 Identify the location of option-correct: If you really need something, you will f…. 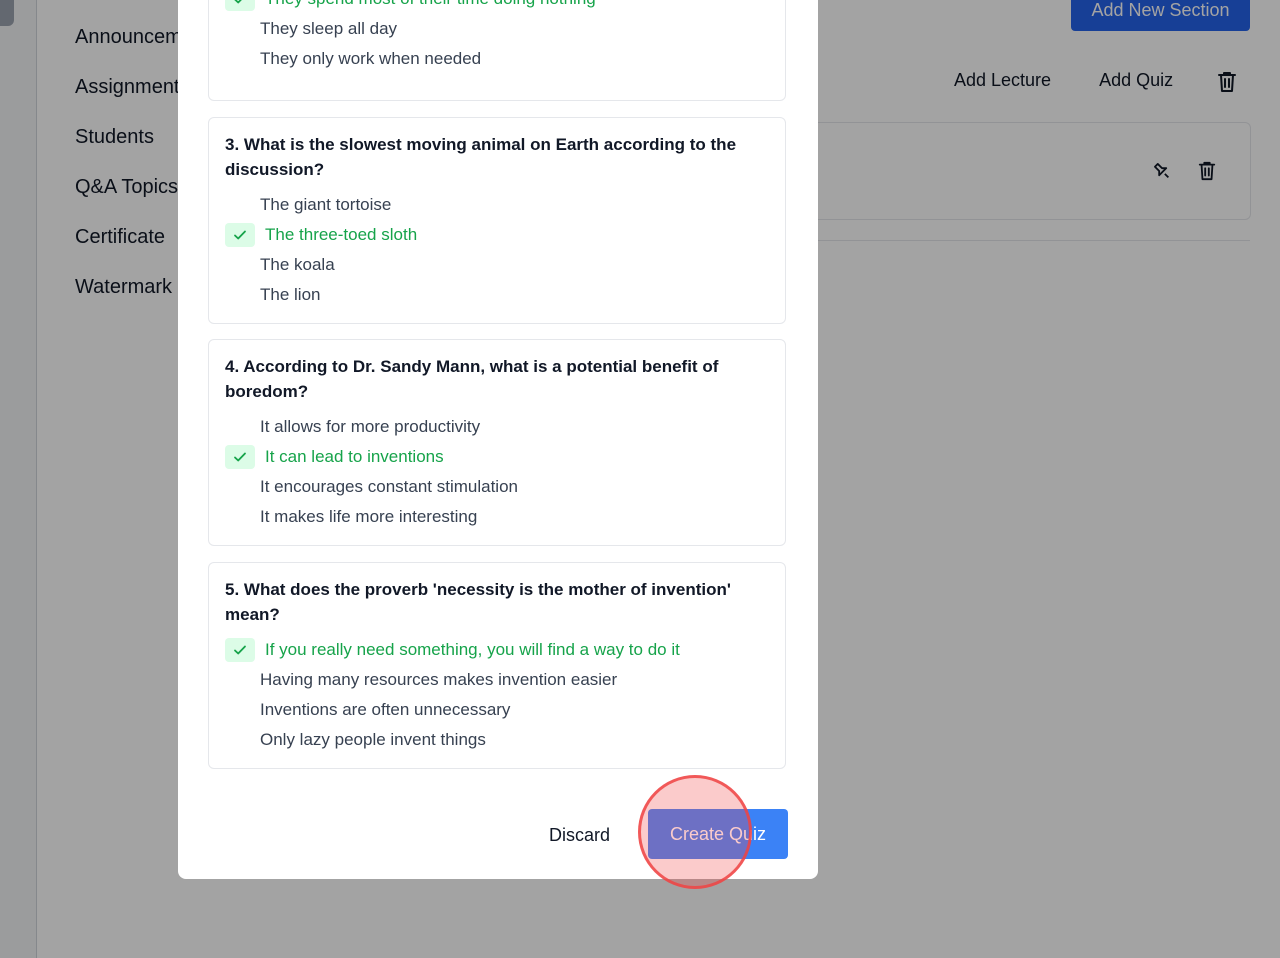
(497, 650).